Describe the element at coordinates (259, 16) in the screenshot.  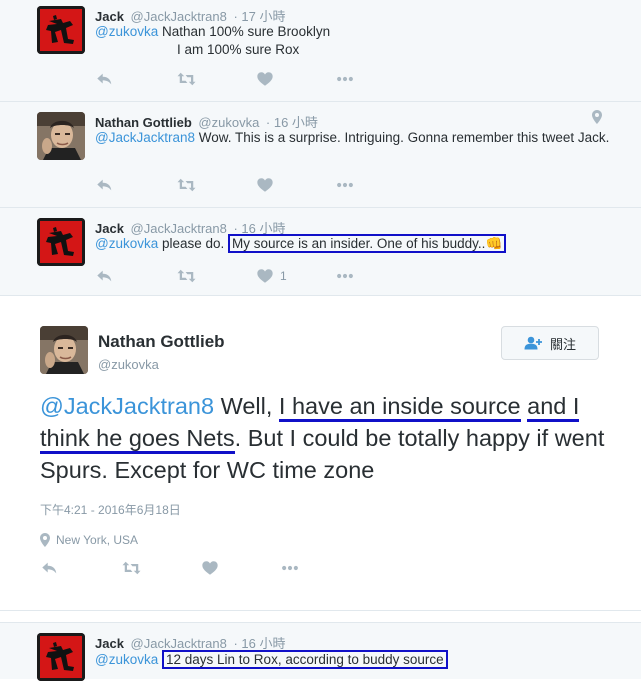
I see `tweet-time: · 17 小時` at that location.